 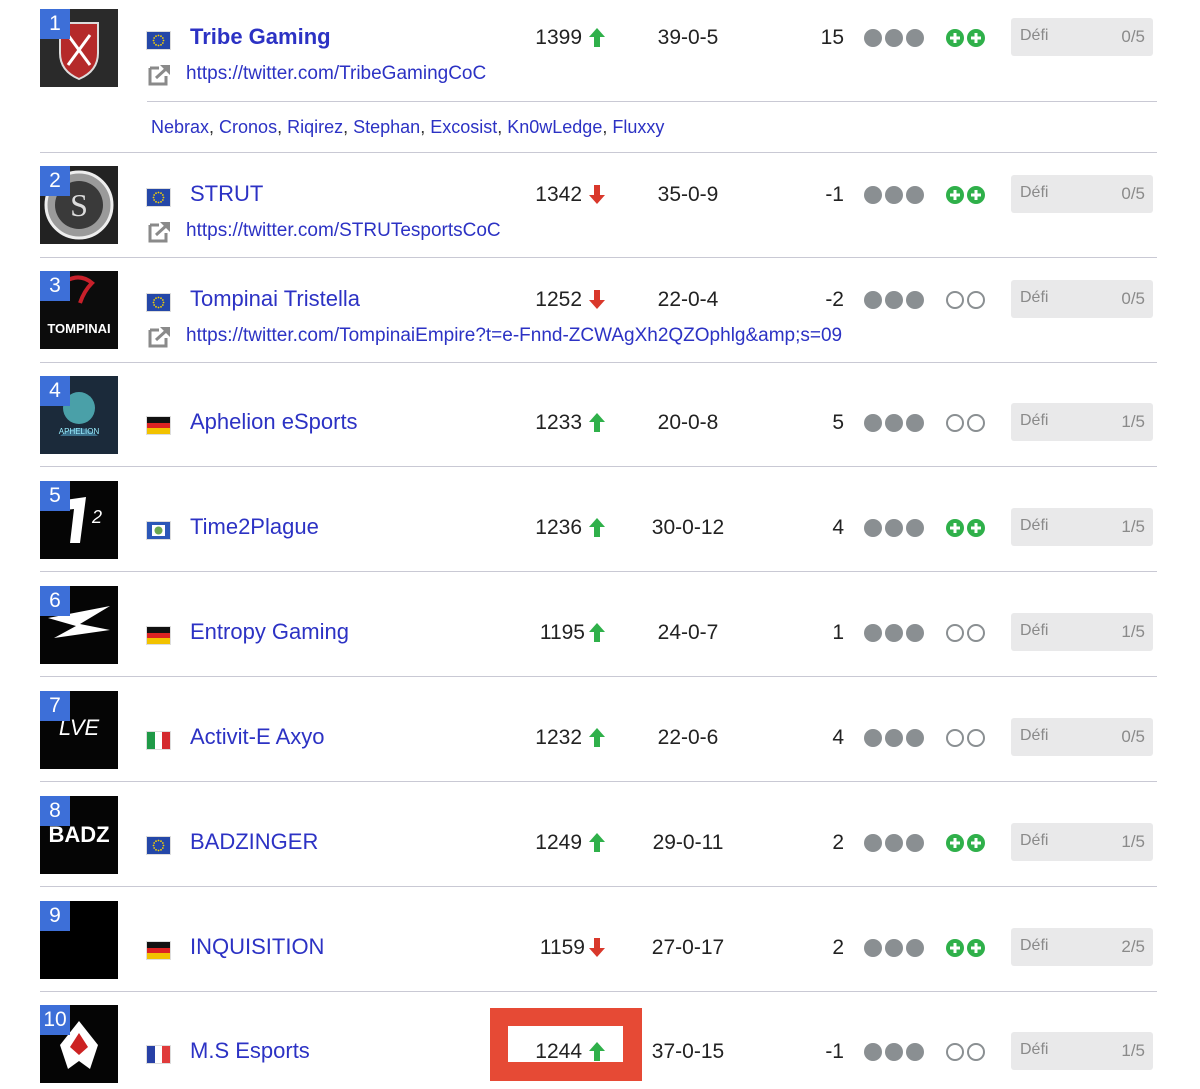 I want to click on team-name-link: M.S Esports, so click(x=250, y=1051).